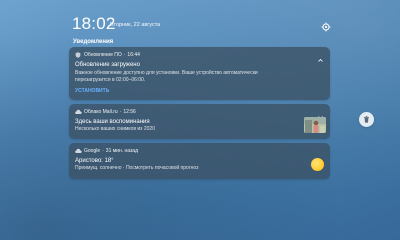  Describe the element at coordinates (94, 23) in the screenshot. I see `clock: 18:02` at that location.